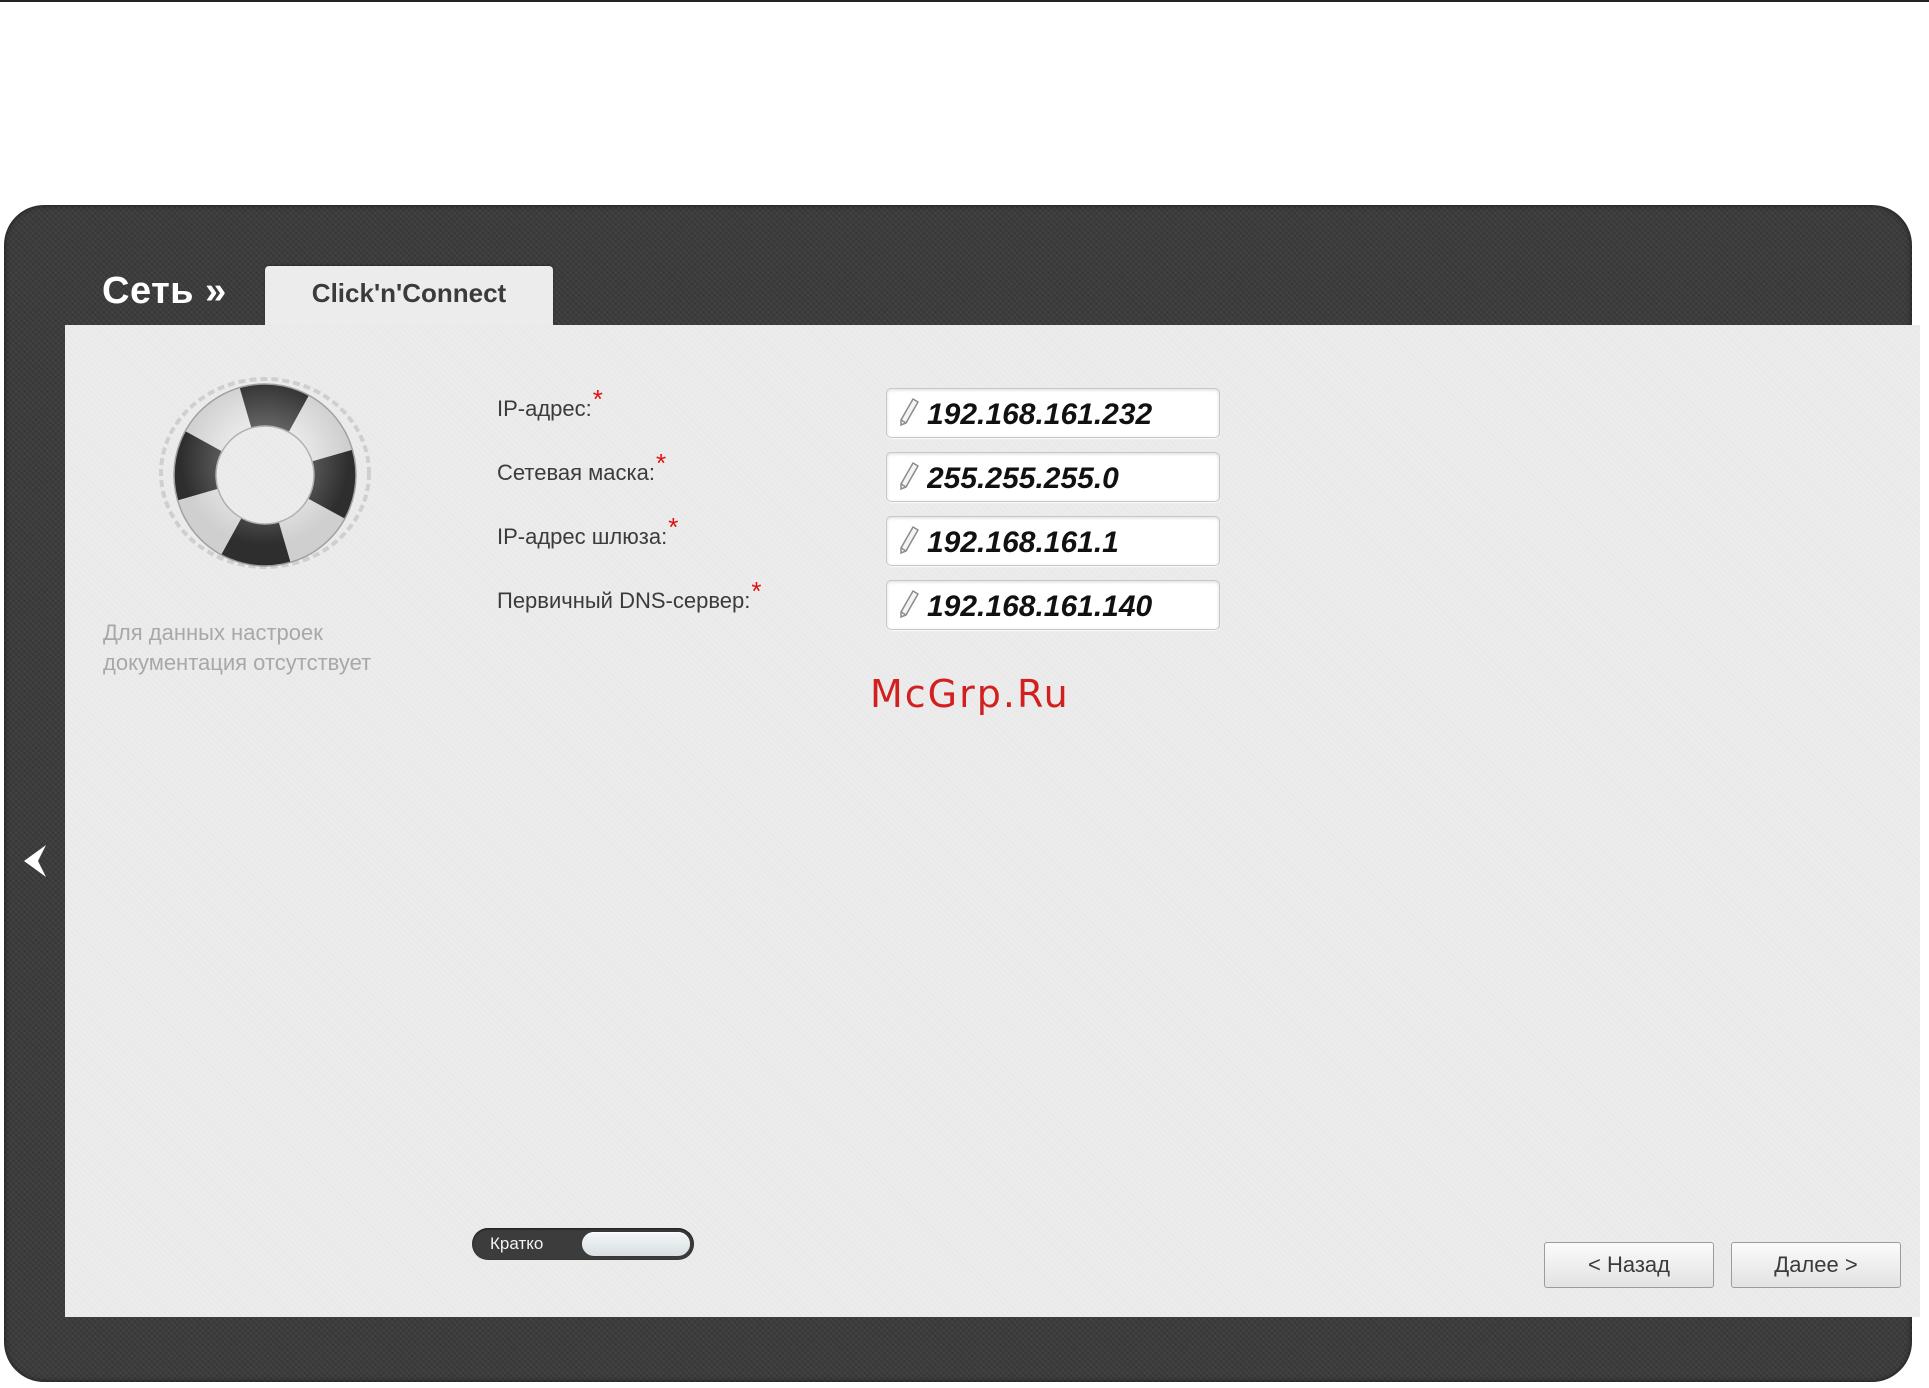  I want to click on subnet-mask-field, so click(1053, 477).